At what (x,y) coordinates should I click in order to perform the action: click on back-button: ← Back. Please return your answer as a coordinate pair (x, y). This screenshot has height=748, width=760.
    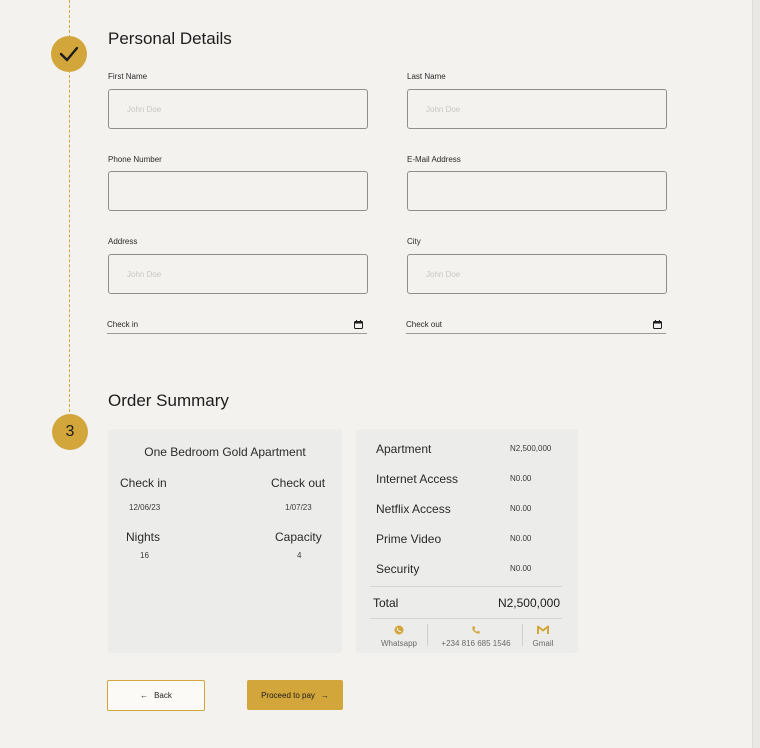
    Looking at the image, I should click on (156, 695).